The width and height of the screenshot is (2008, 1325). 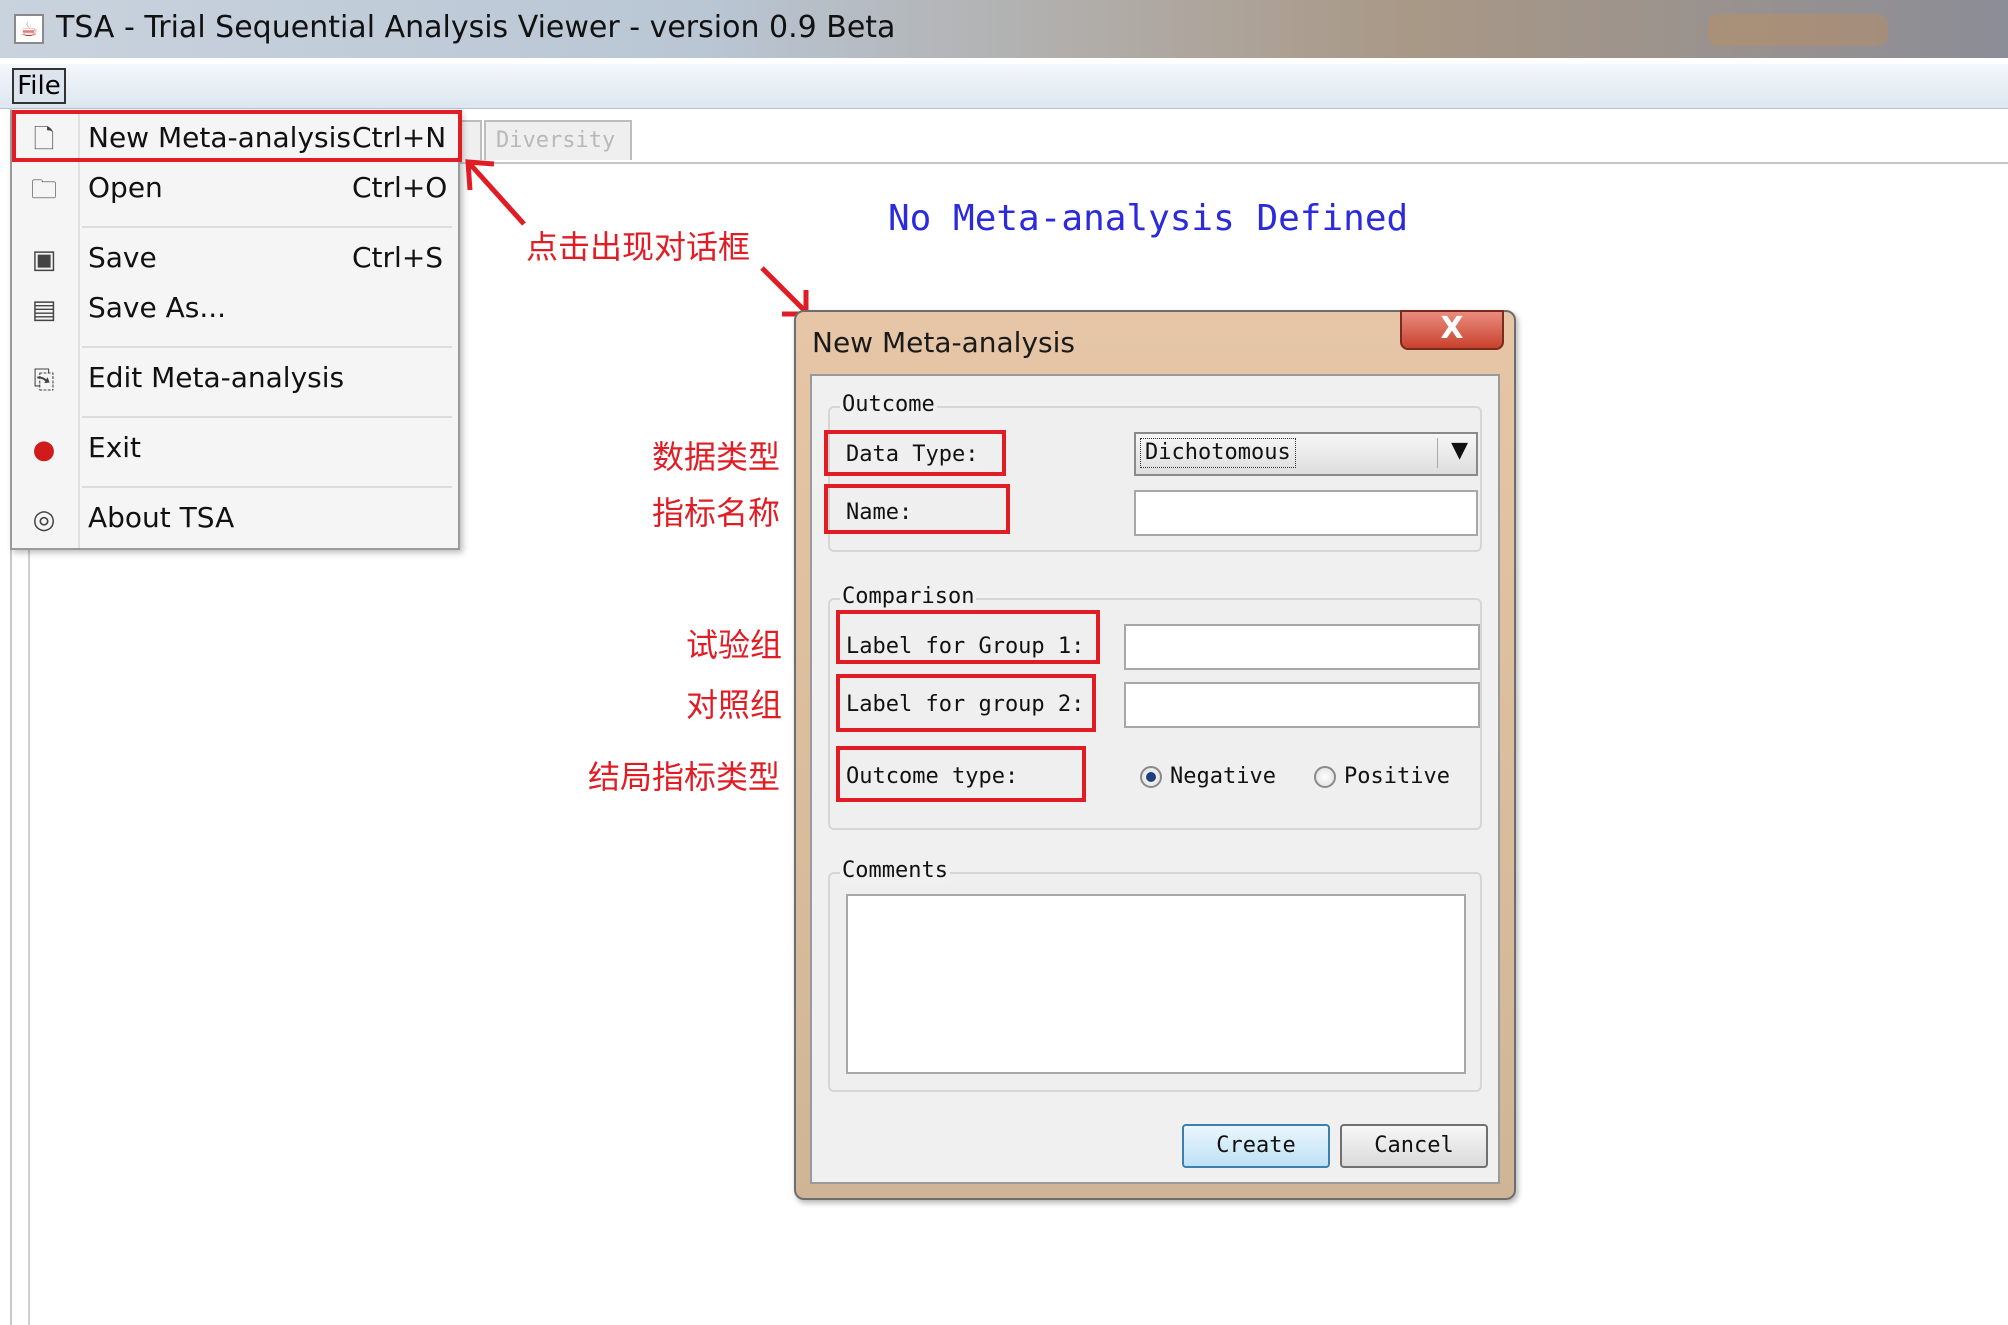 What do you see at coordinates (1148, 218) in the screenshot?
I see `status-message: No Meta-analysis Defined` at bounding box center [1148, 218].